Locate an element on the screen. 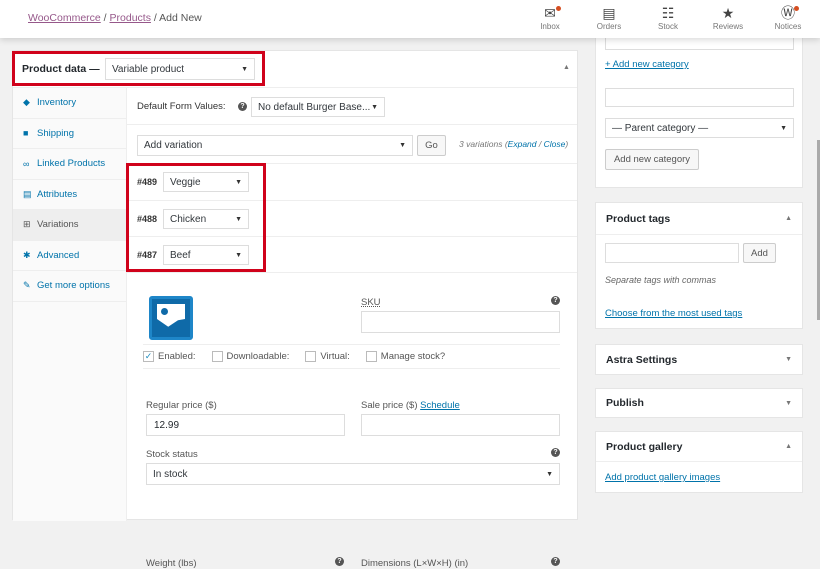 The height and width of the screenshot is (569, 820). tags-hint: Separate tags with commas is located at coordinates (661, 280).